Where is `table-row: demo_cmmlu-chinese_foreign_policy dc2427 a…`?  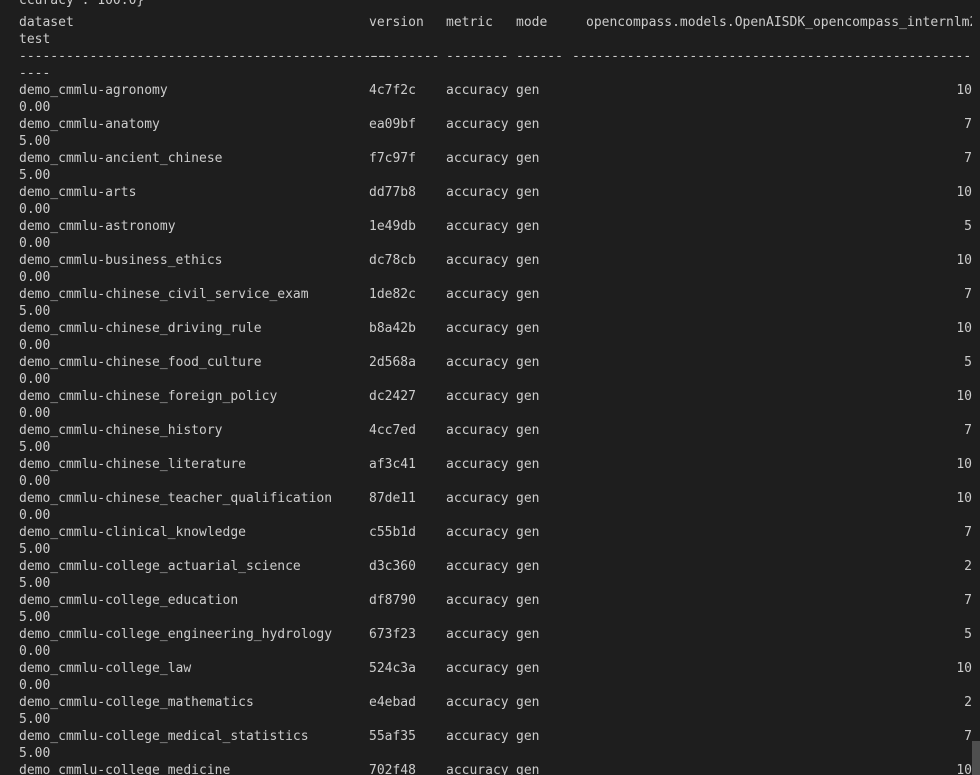 table-row: demo_cmmlu-chinese_foreign_policy dc2427 a… is located at coordinates (495, 396).